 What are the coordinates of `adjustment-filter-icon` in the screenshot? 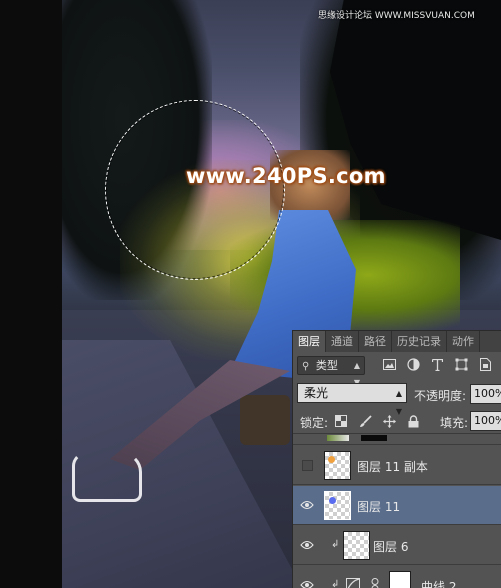 It's located at (413, 364).